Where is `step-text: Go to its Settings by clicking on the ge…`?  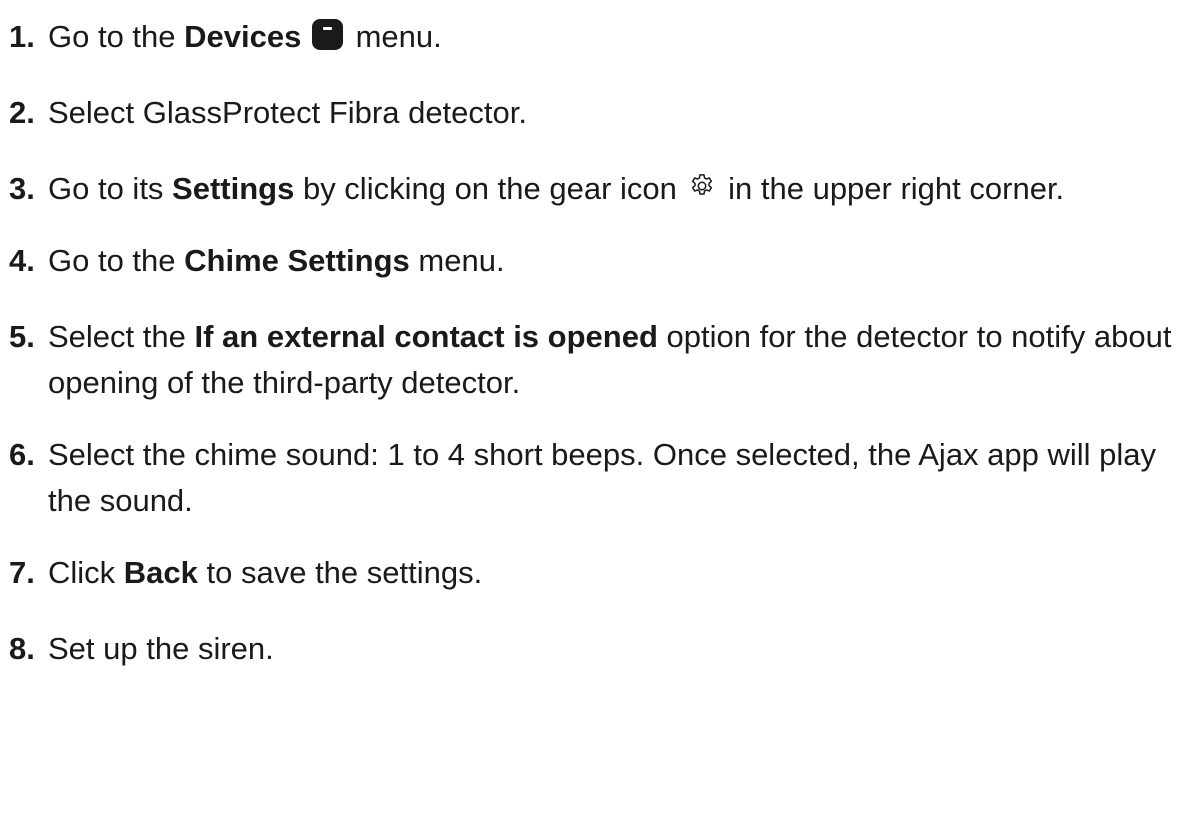 step-text: Go to its Settings by clicking on the ge… is located at coordinates (622, 189).